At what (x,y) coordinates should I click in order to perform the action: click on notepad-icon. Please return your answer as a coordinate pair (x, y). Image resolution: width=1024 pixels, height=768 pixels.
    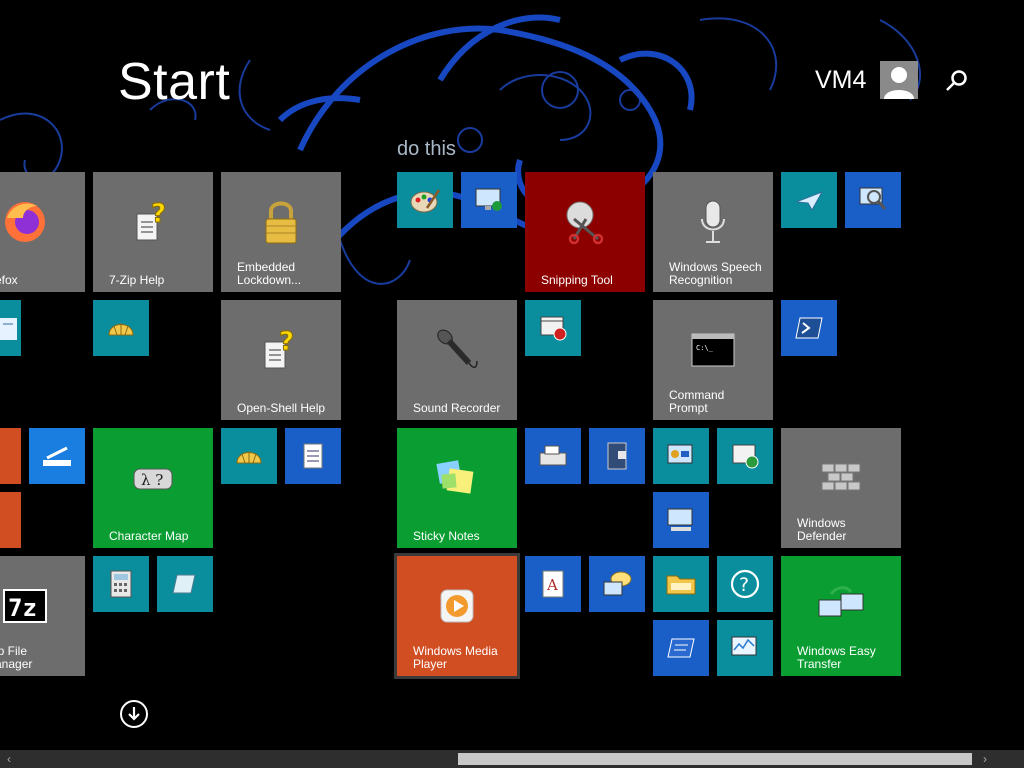
    Looking at the image, I should click on (8, 329).